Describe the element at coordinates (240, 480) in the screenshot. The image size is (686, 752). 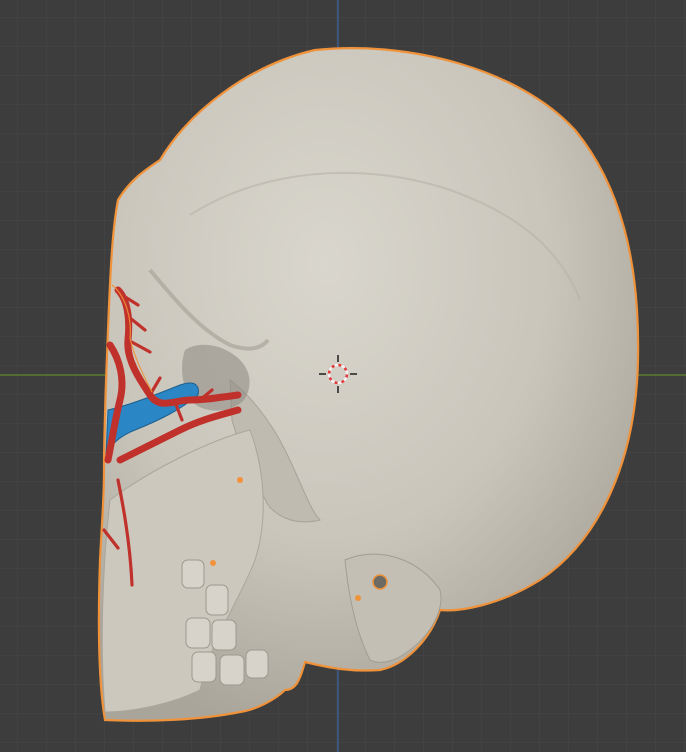
I see `foramen-cheek` at that location.